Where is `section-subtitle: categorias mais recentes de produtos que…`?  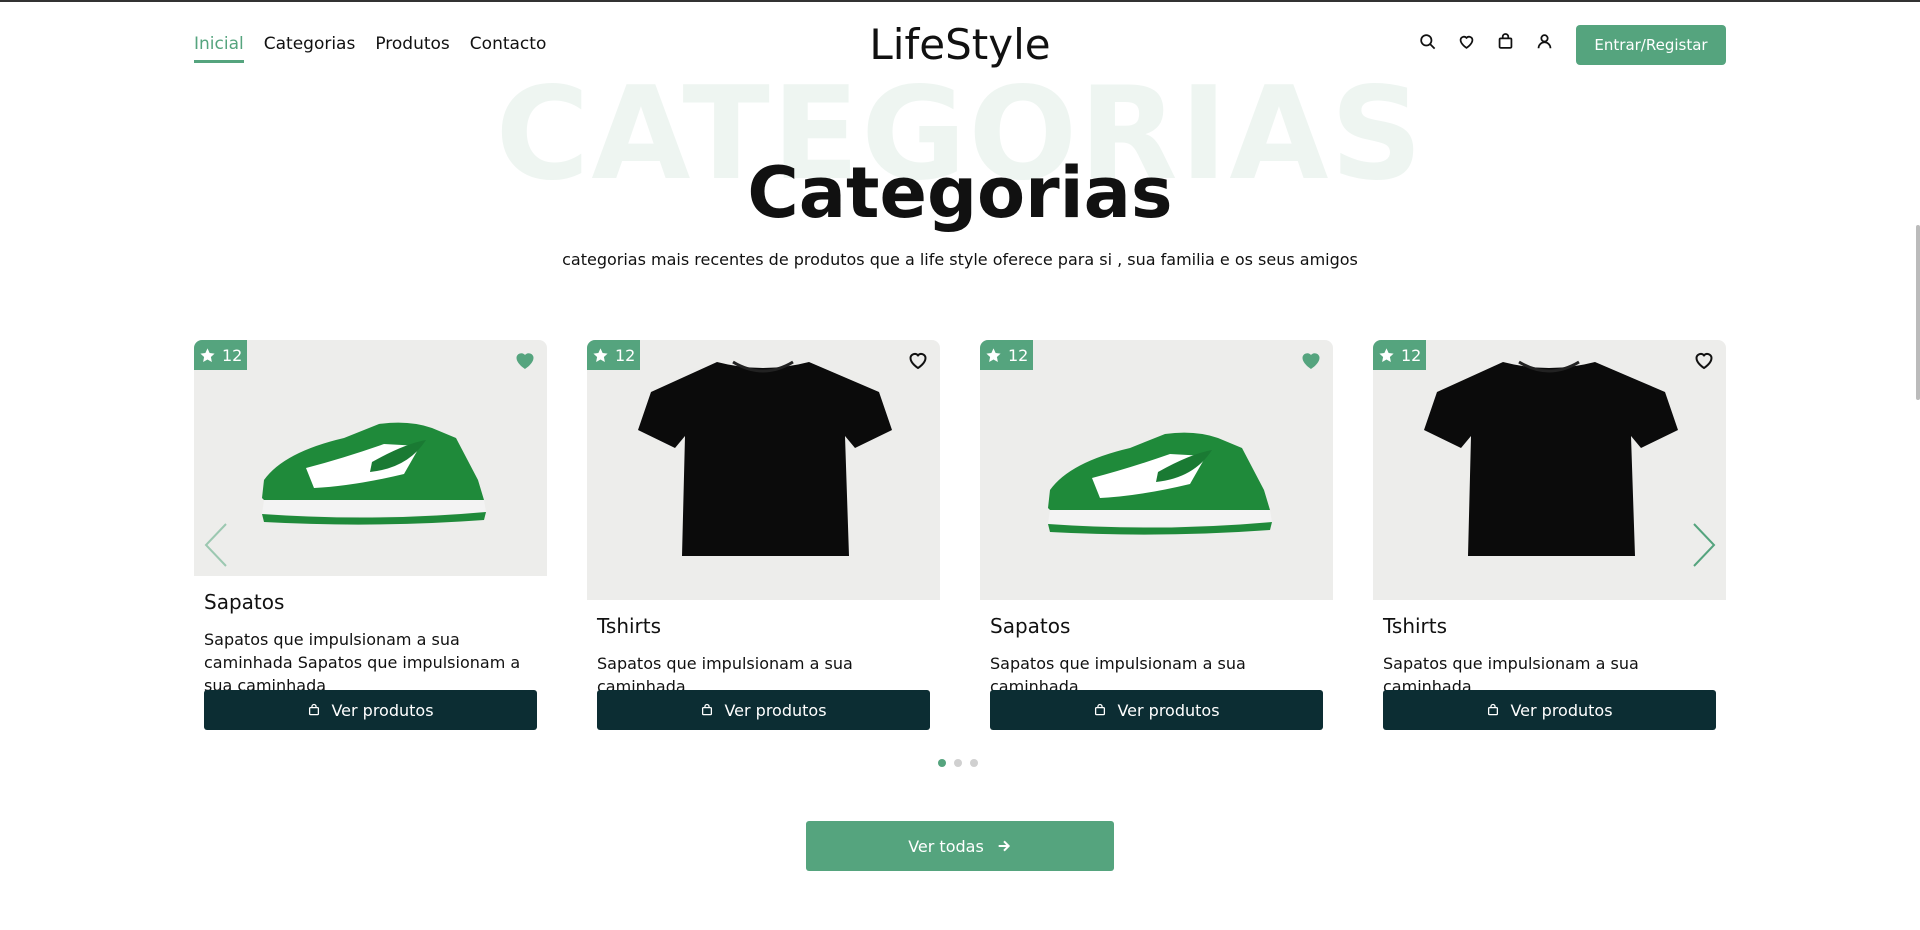
section-subtitle: categorias mais recentes de produtos que… is located at coordinates (960, 259).